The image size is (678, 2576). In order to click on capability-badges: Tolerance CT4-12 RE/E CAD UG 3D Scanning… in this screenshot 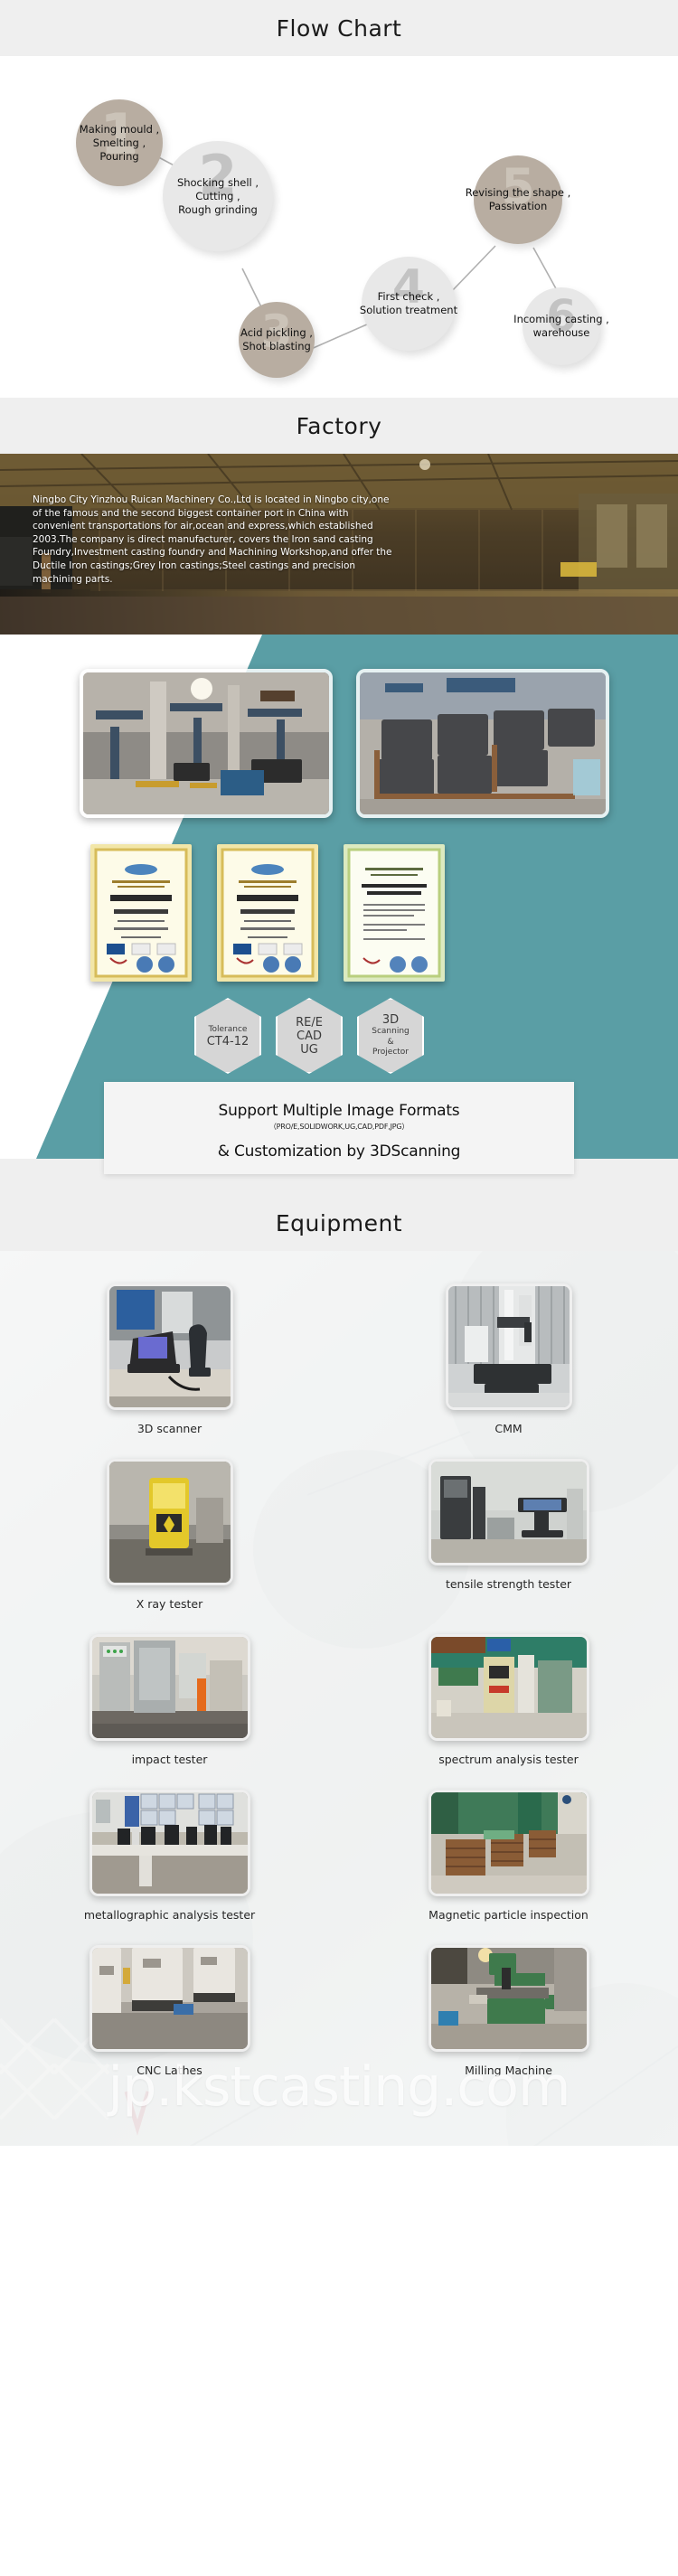, I will do `click(309, 1036)`.